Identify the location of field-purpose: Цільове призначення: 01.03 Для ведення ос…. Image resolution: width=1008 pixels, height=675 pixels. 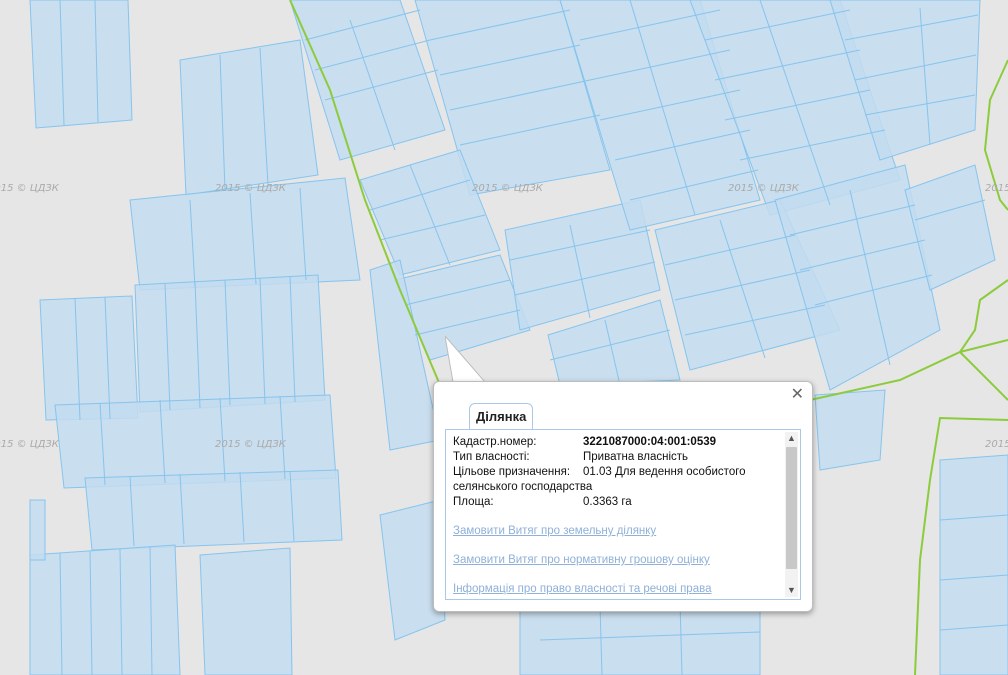
(618, 480).